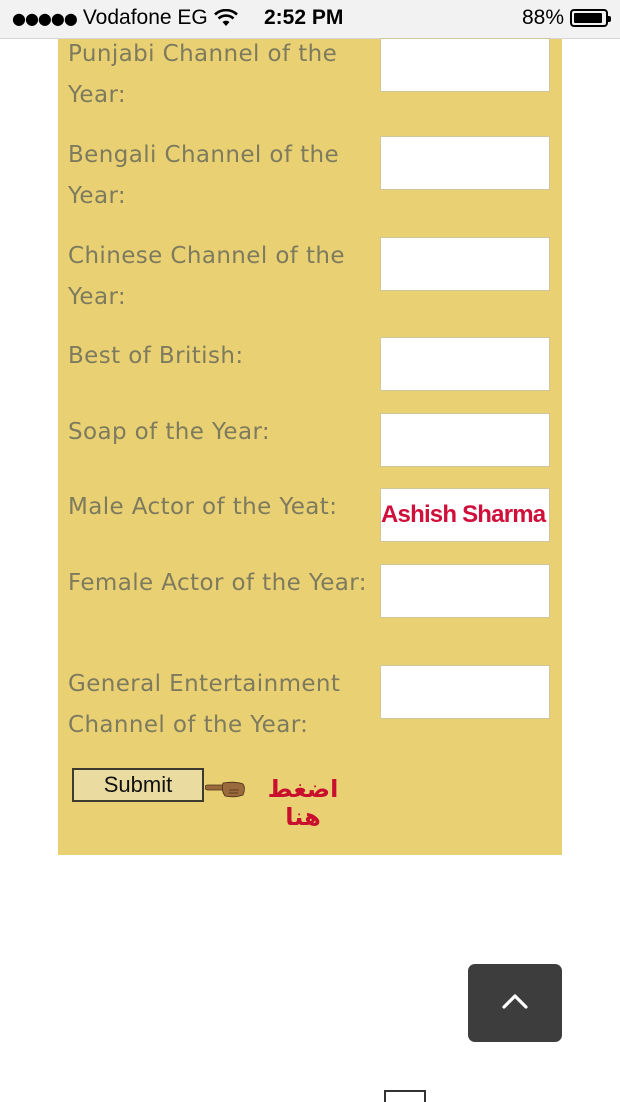  I want to click on general-entertainment-input, so click(465, 692).